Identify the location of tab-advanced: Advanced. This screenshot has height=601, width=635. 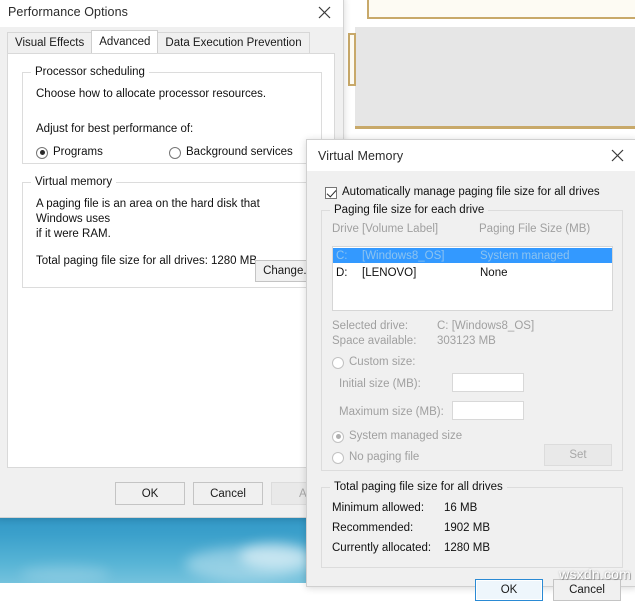
(124, 41).